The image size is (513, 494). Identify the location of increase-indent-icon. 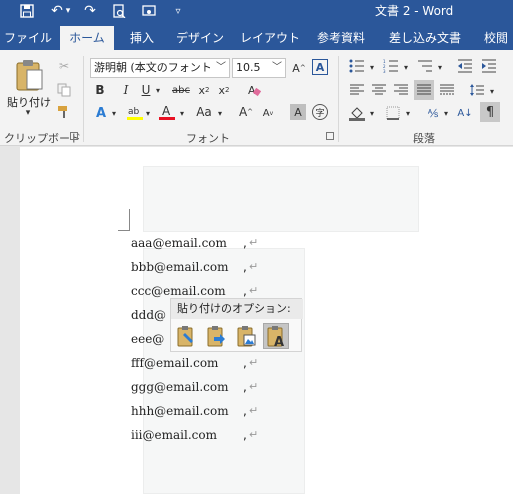
(489, 66).